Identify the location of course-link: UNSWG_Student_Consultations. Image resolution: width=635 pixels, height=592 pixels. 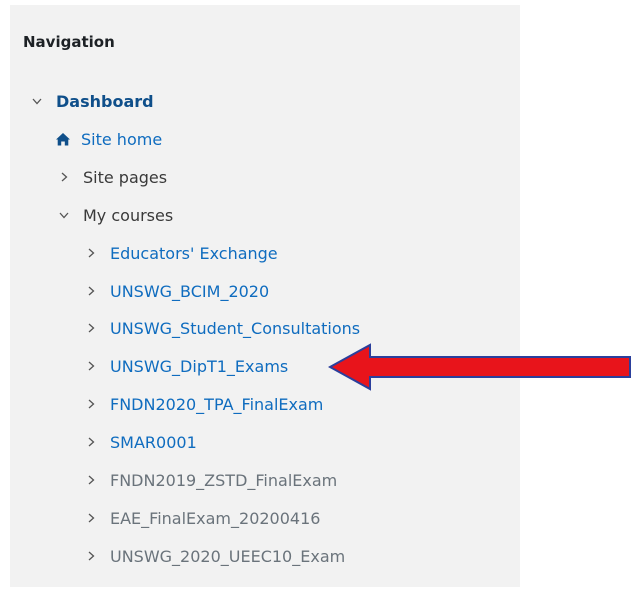
(235, 328).